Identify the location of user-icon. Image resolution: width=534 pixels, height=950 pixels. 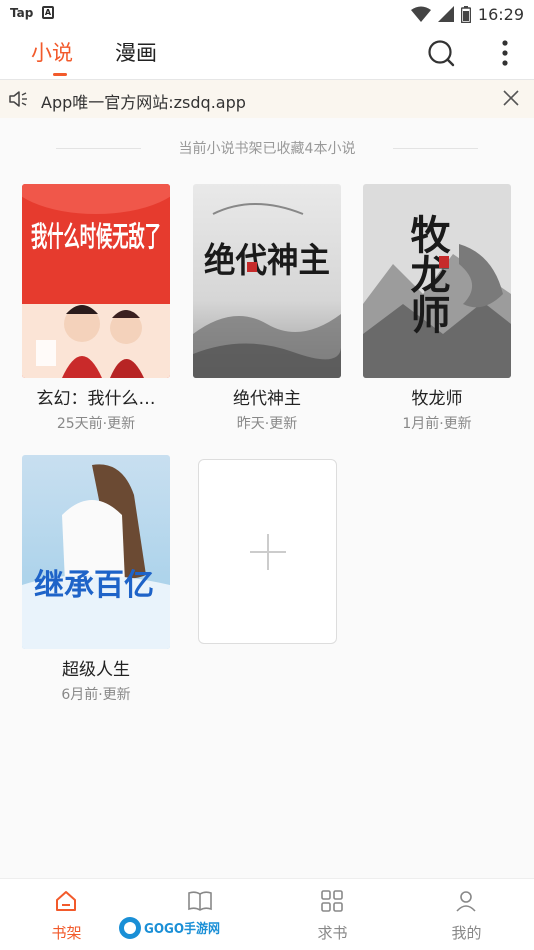
(466, 901).